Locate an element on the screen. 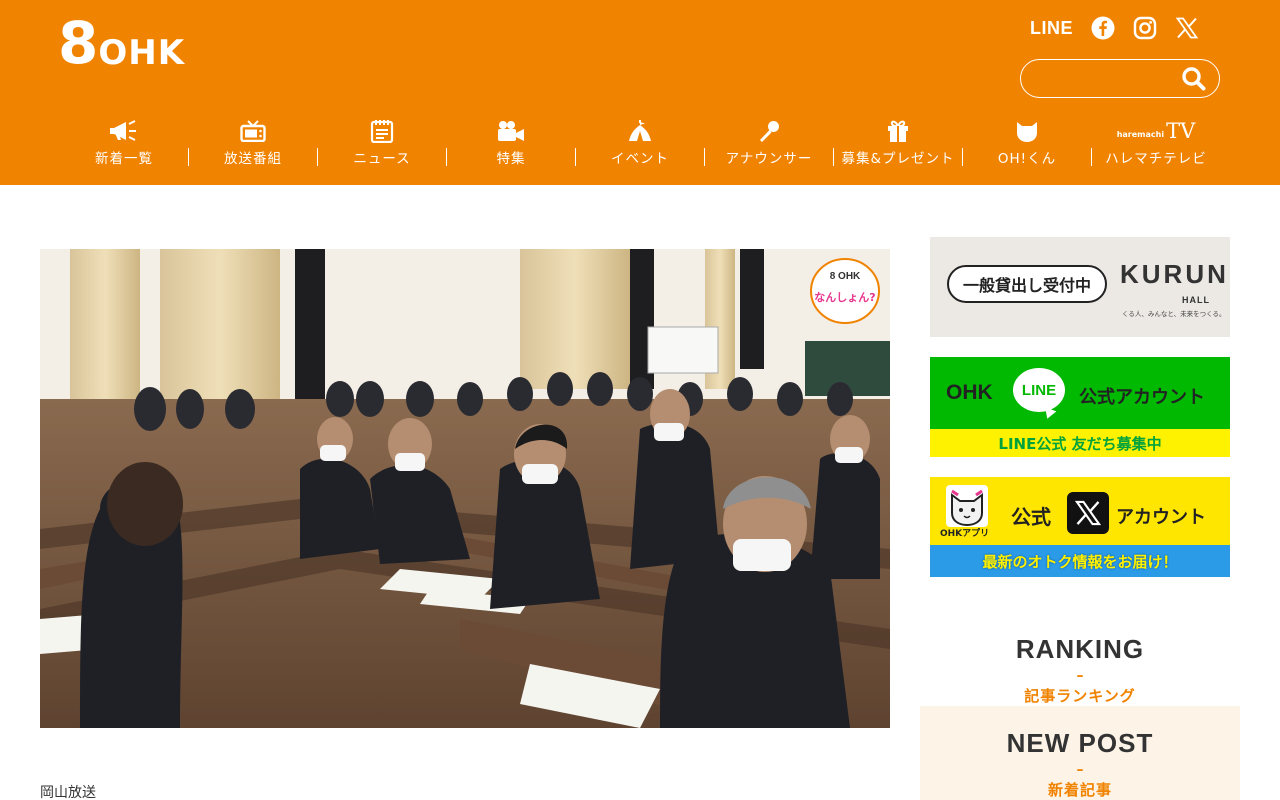 The height and width of the screenshot is (800, 1280). haremachi-logo-big: TV is located at coordinates (1181, 131).